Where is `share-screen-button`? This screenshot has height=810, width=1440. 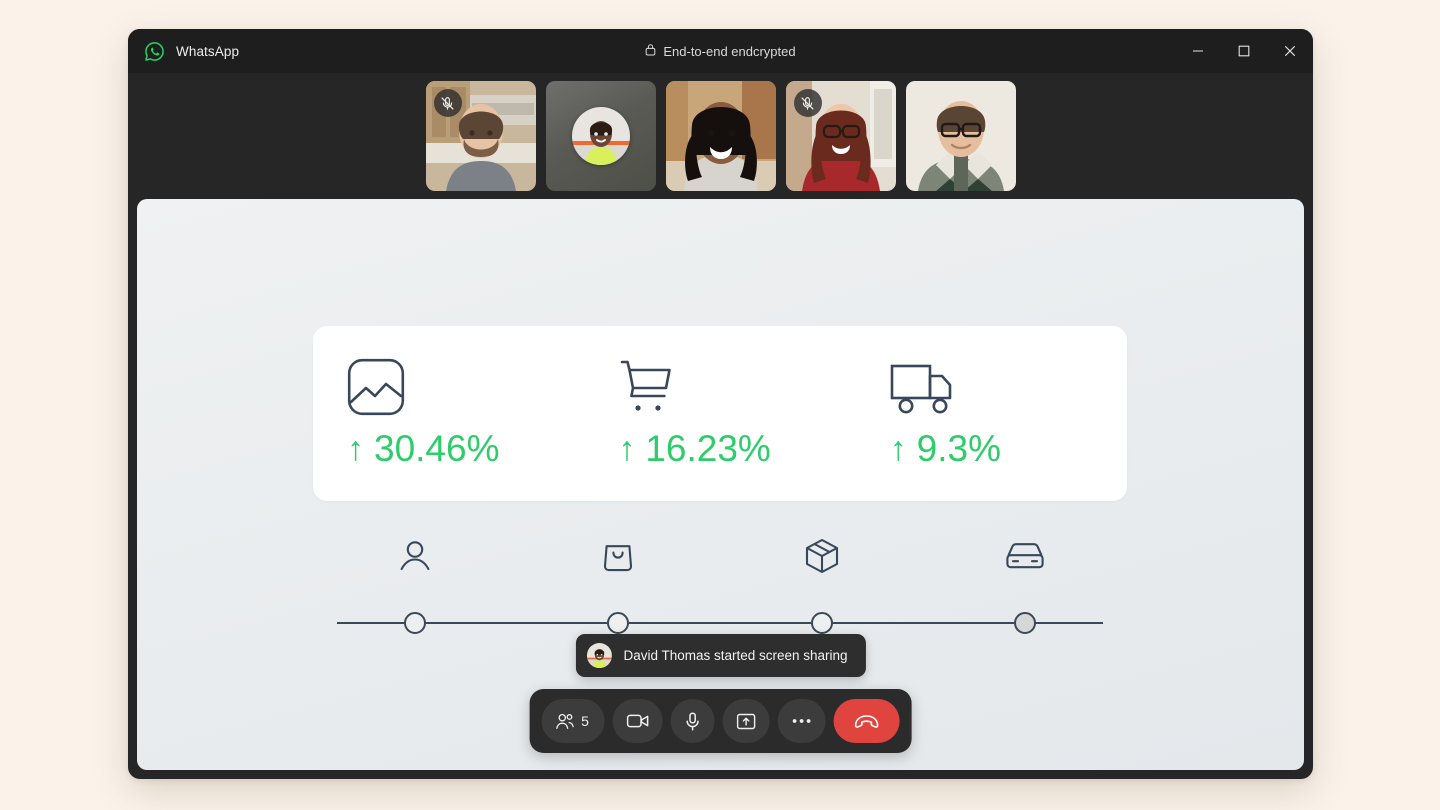 share-screen-button is located at coordinates (746, 721).